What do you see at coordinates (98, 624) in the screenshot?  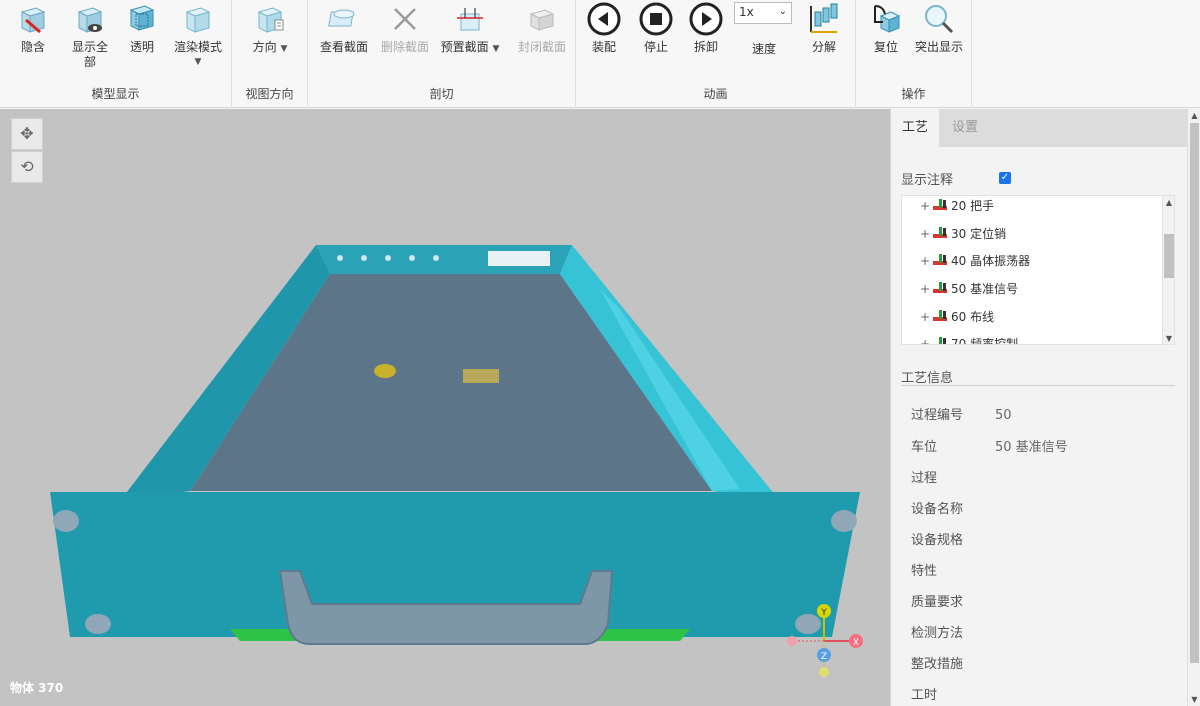 I see `screw-bottom-left` at bounding box center [98, 624].